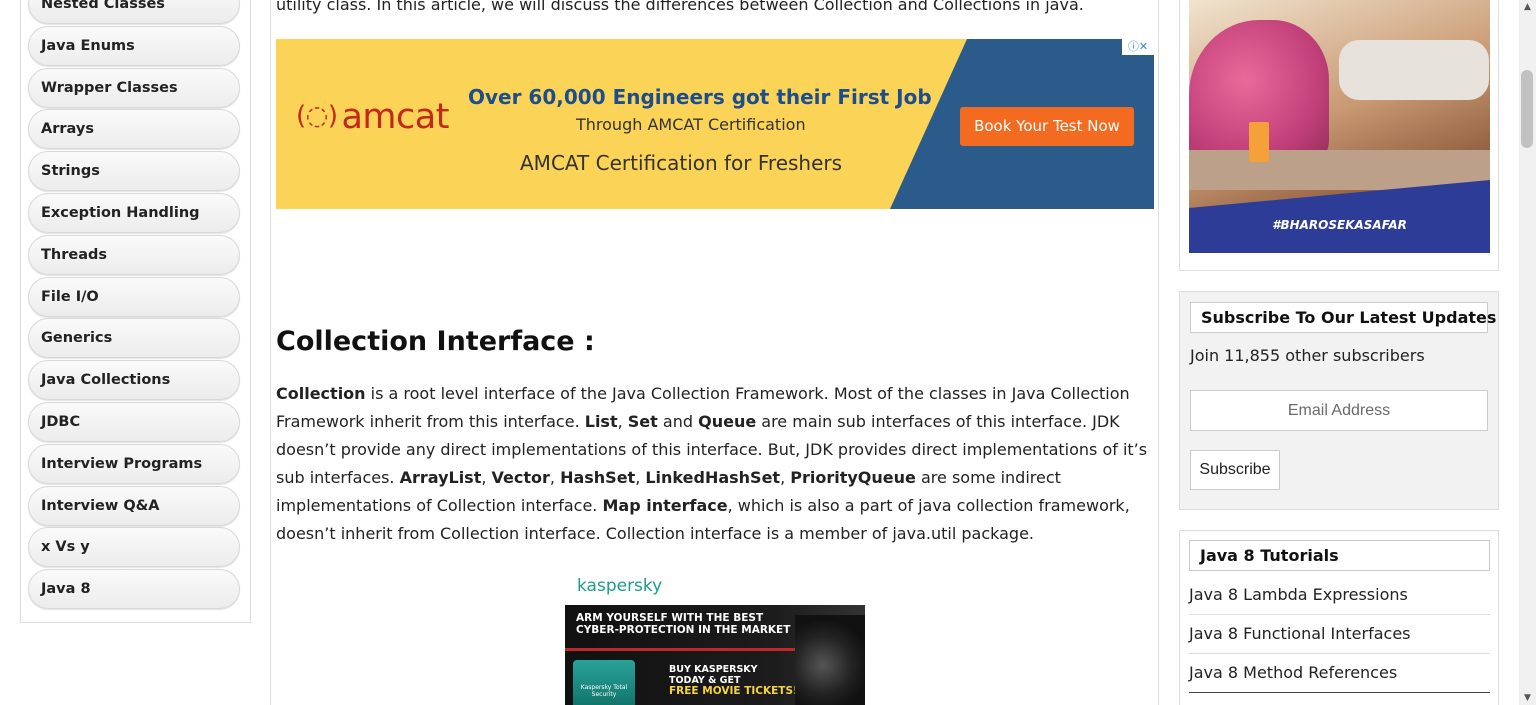 The width and height of the screenshot is (1536, 705). Describe the element at coordinates (134, 254) in the screenshot. I see `sidebar-item-threads: Threads` at that location.